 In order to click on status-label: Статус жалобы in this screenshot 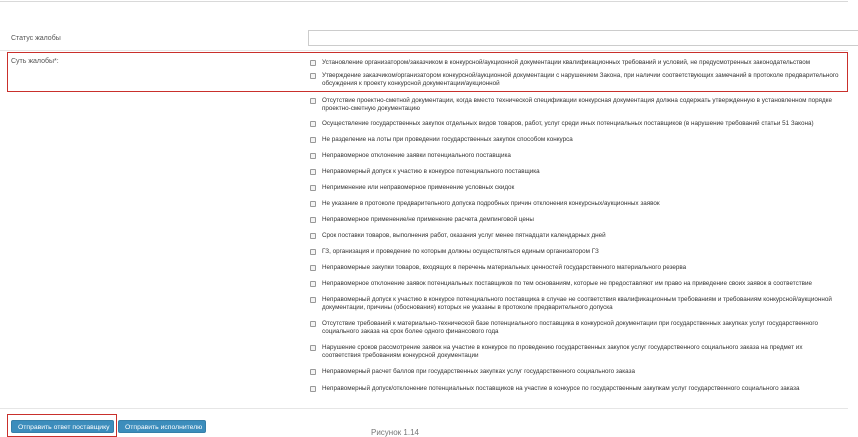, I will do `click(36, 38)`.